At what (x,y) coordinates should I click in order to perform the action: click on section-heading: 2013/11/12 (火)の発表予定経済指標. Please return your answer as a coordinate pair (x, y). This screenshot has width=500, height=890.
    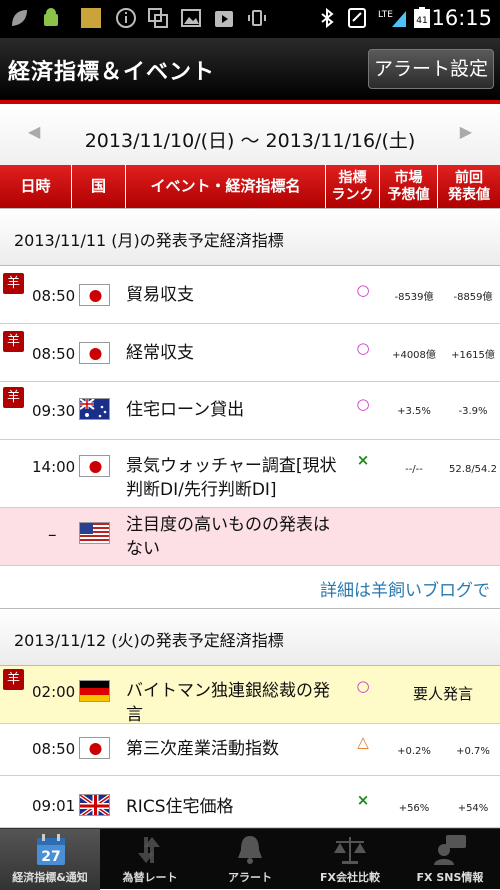
    Looking at the image, I should click on (250, 637).